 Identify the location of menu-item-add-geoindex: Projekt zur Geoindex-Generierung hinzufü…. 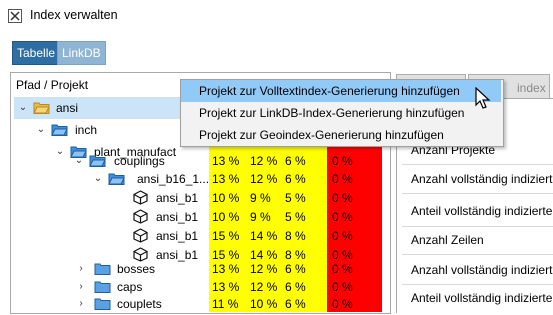
(341, 135).